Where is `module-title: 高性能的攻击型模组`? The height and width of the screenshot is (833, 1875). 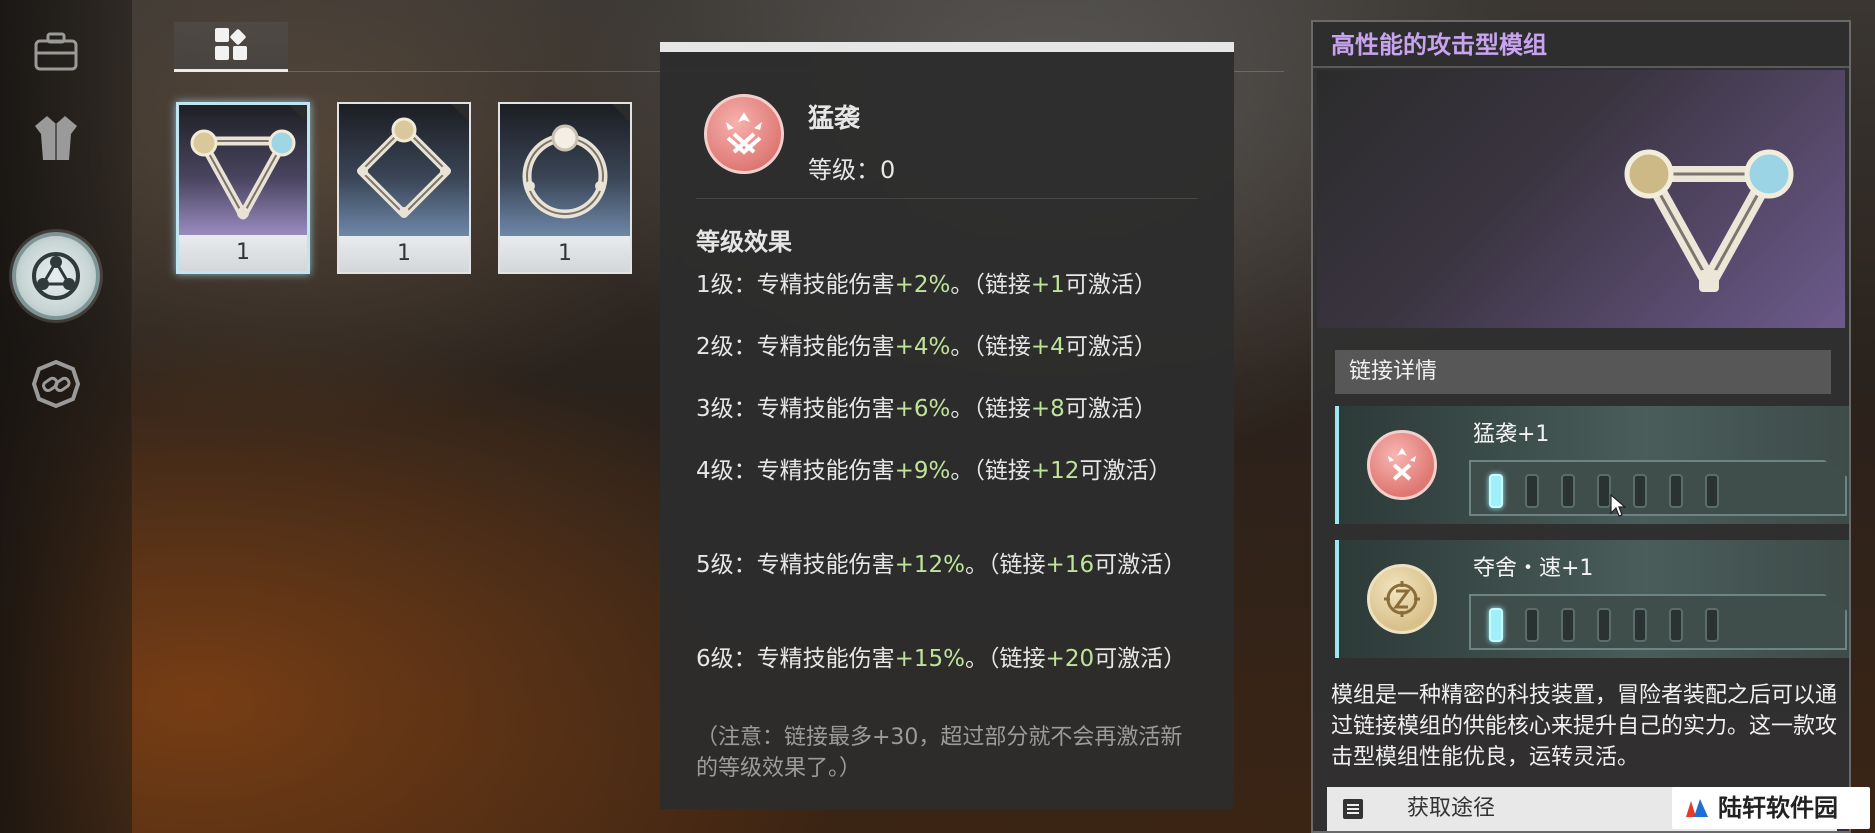 module-title: 高性能的攻击型模组 is located at coordinates (1581, 45).